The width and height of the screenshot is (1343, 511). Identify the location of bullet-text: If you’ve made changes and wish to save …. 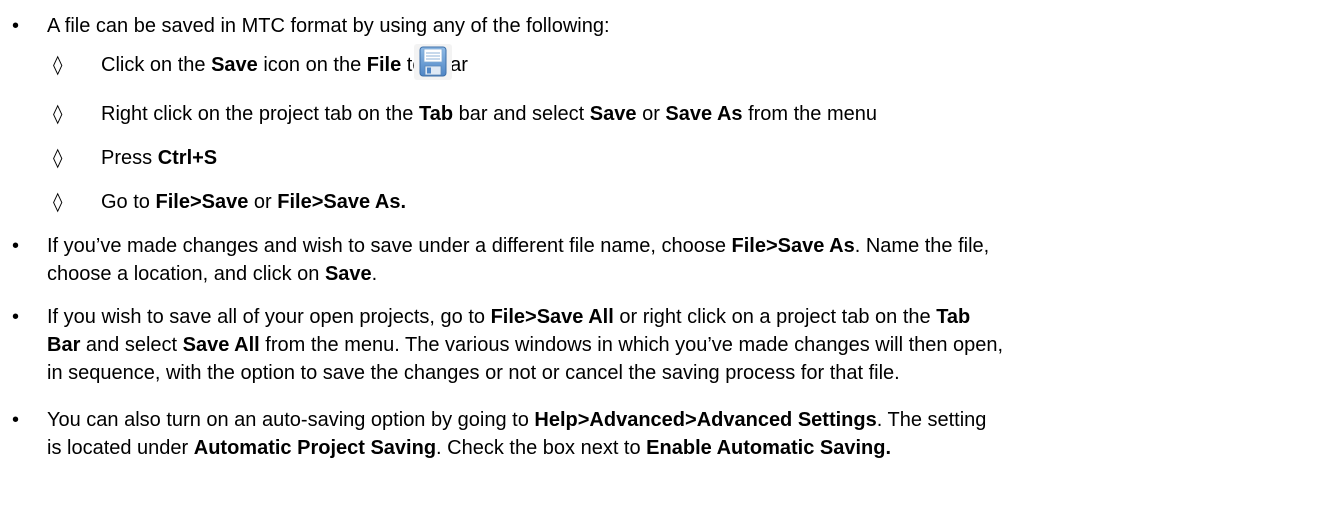
(689, 260).